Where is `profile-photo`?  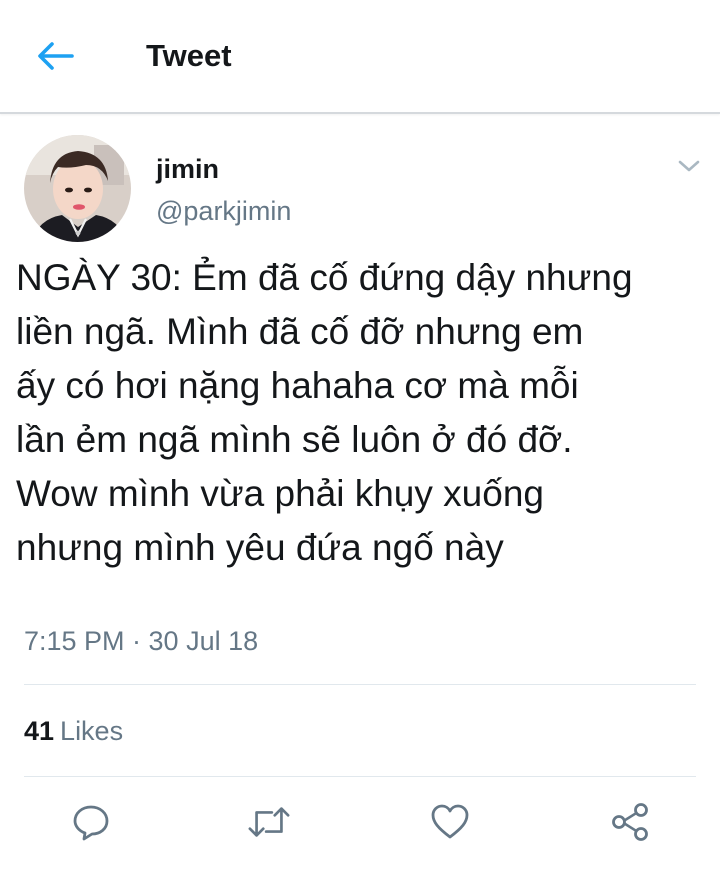 profile-photo is located at coordinates (77, 188).